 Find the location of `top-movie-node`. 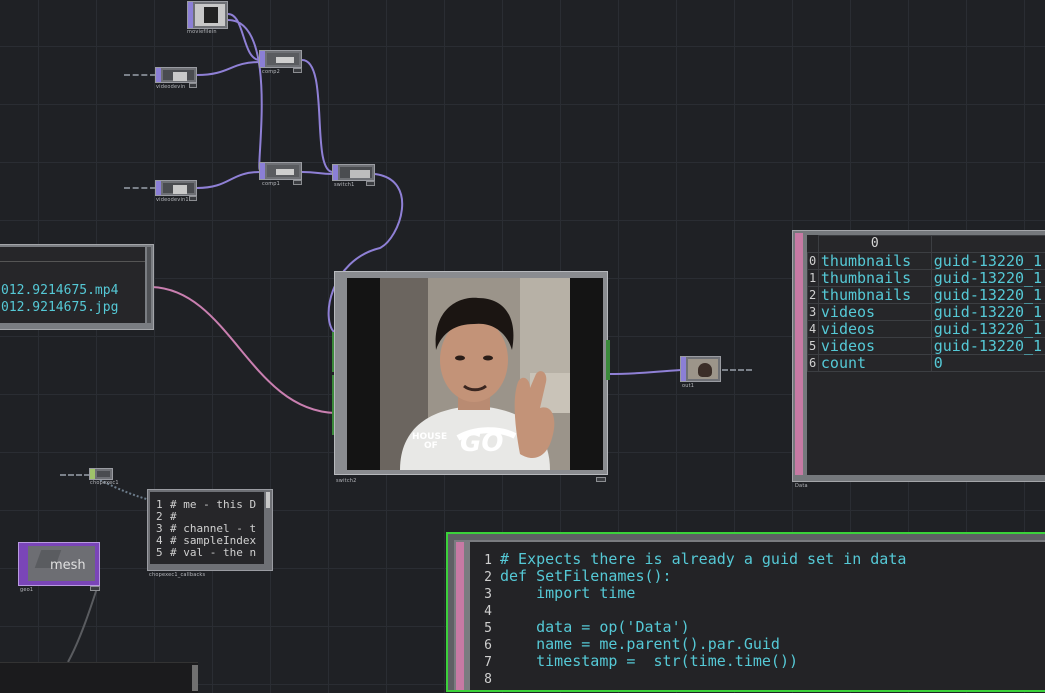

top-movie-node is located at coordinates (207, 15).